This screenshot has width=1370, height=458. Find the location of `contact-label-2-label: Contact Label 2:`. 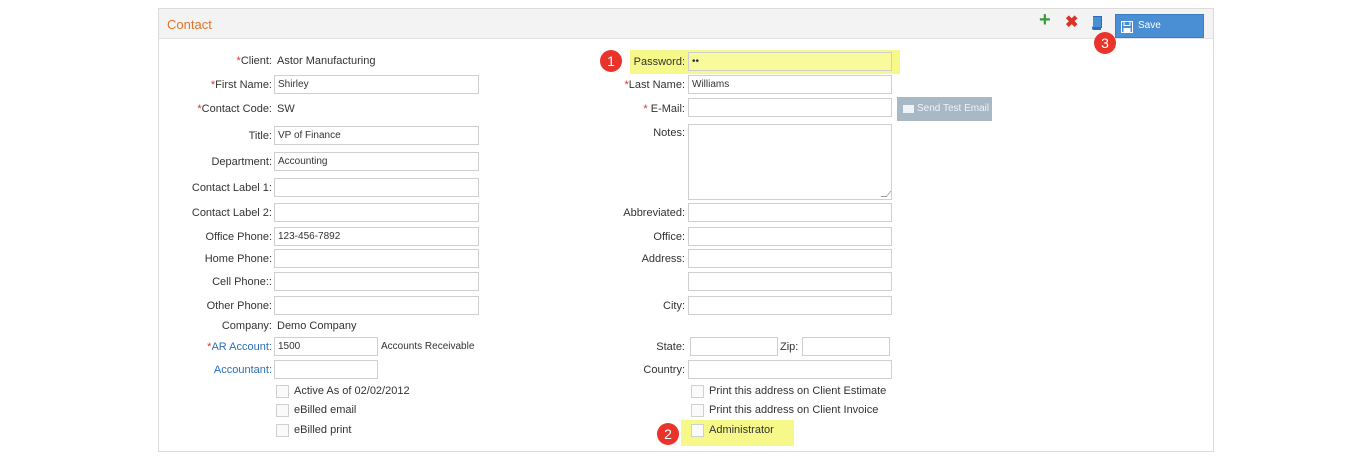

contact-label-2-label: Contact Label 2: is located at coordinates (231, 213).